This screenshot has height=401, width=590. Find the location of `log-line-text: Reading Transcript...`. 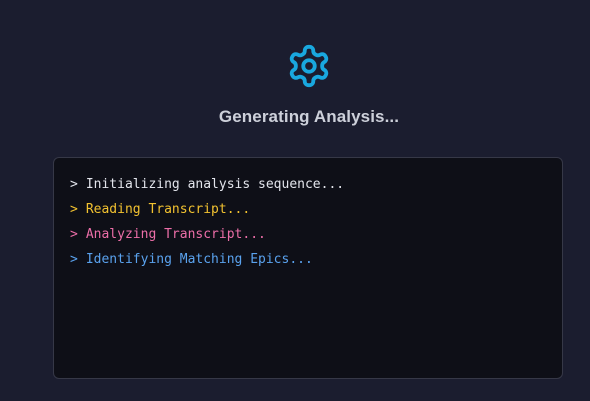

log-line-text: Reading Transcript... is located at coordinates (168, 209).